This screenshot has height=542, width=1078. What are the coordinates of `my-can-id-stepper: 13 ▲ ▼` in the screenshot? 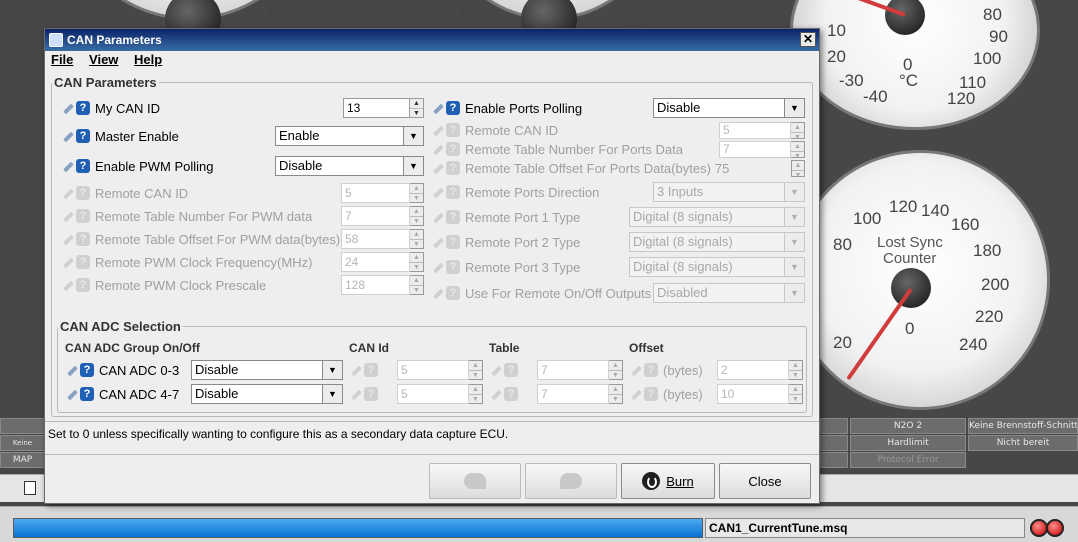 It's located at (383, 108).